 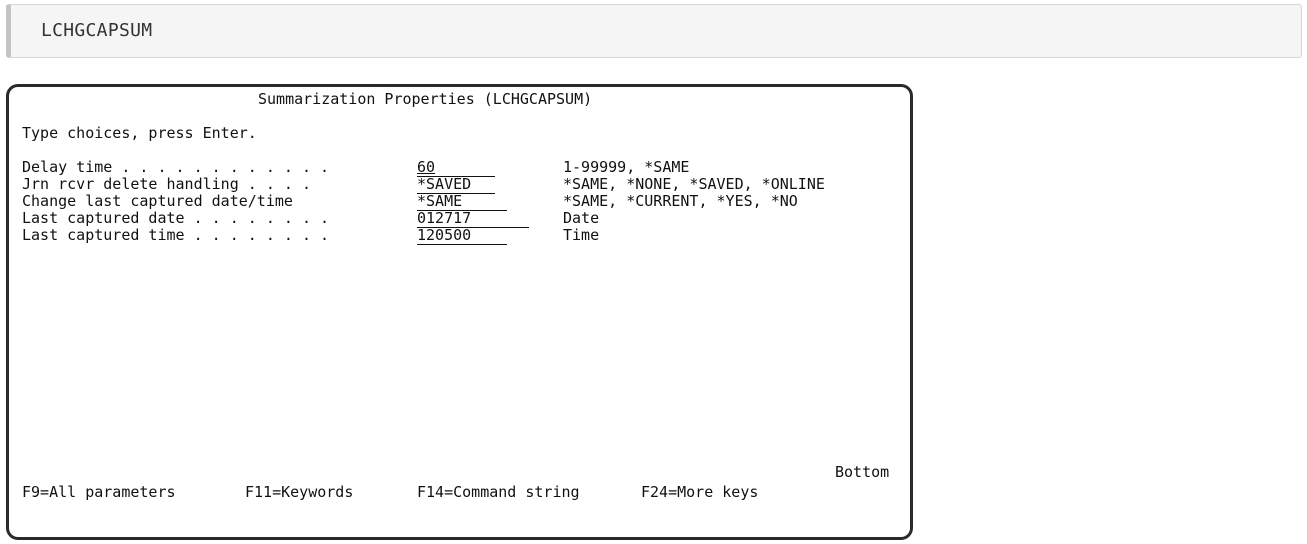 What do you see at coordinates (694, 184) in the screenshot?
I see `jrn-rcvr-delete-hint: *SAME, *NONE, *SAVED, *ONLINE` at bounding box center [694, 184].